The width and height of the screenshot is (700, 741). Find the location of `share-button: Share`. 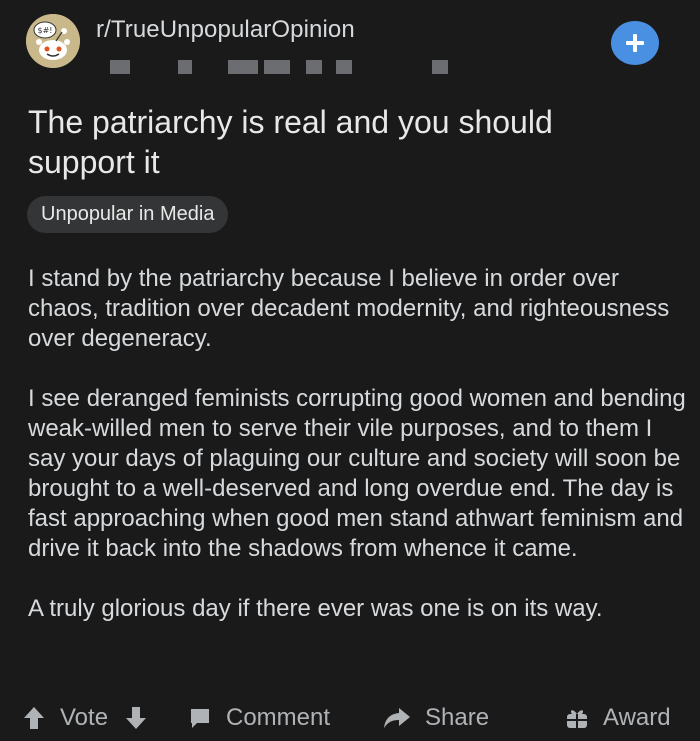

share-button: Share is located at coordinates (436, 718).